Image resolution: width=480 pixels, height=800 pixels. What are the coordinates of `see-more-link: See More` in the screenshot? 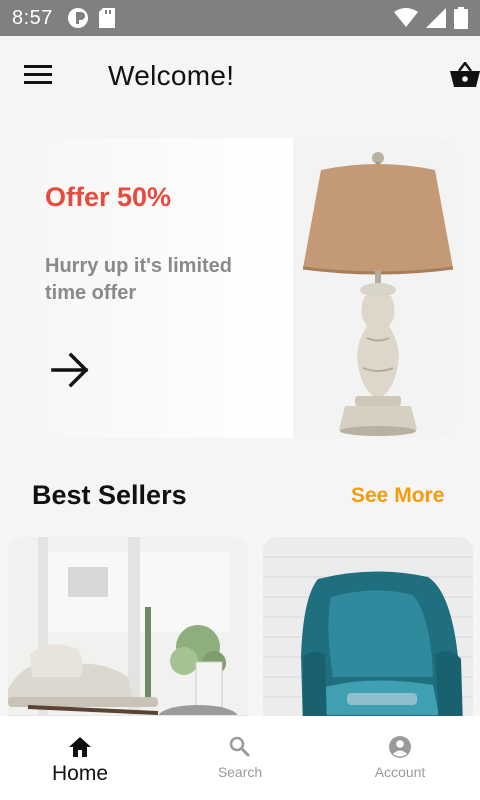 It's located at (397, 496).